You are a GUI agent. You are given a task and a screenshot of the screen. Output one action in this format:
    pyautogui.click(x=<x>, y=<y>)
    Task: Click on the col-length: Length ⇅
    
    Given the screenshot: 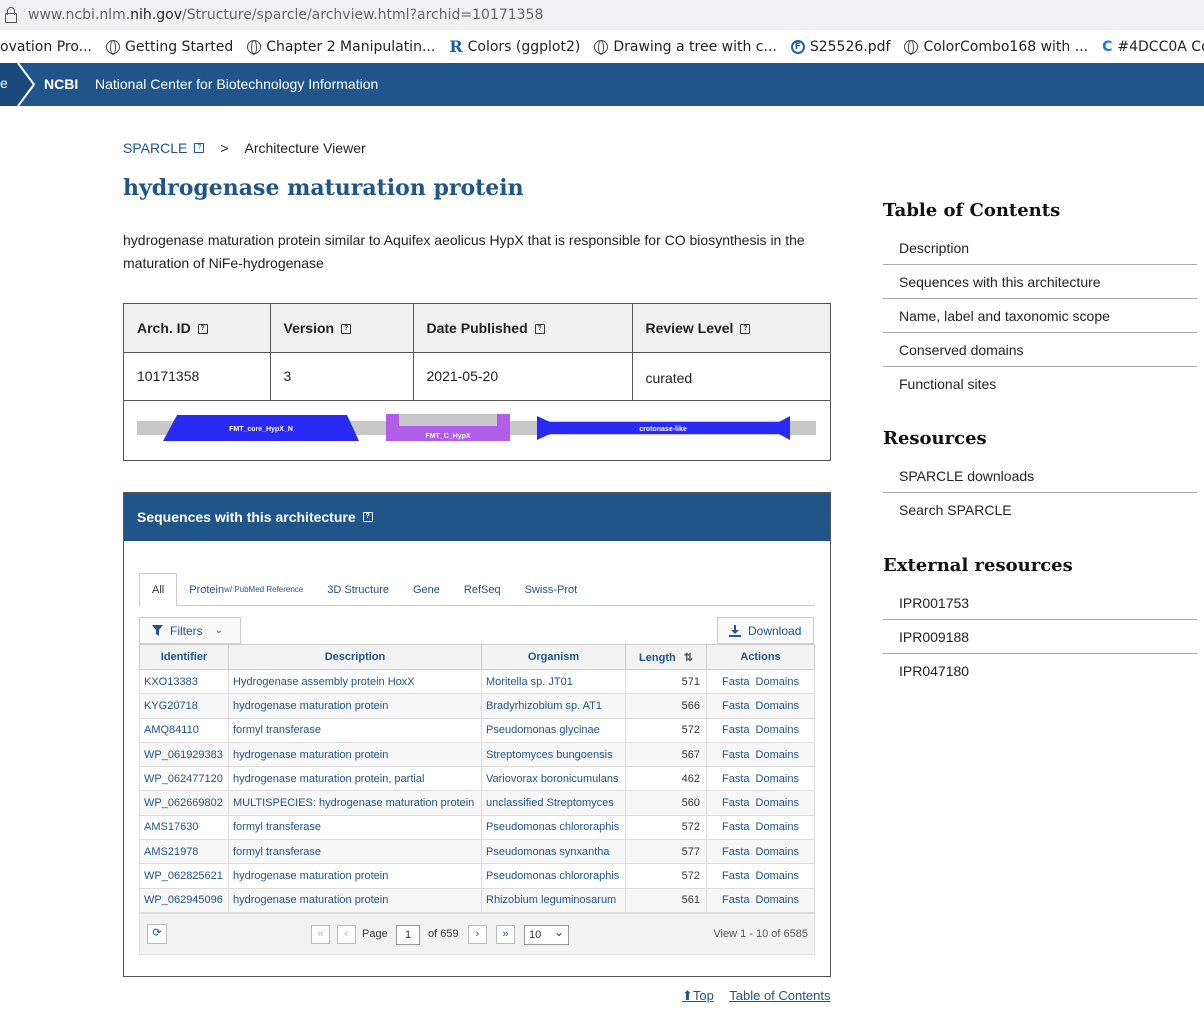 What is the action you would take?
    pyautogui.click(x=666, y=657)
    